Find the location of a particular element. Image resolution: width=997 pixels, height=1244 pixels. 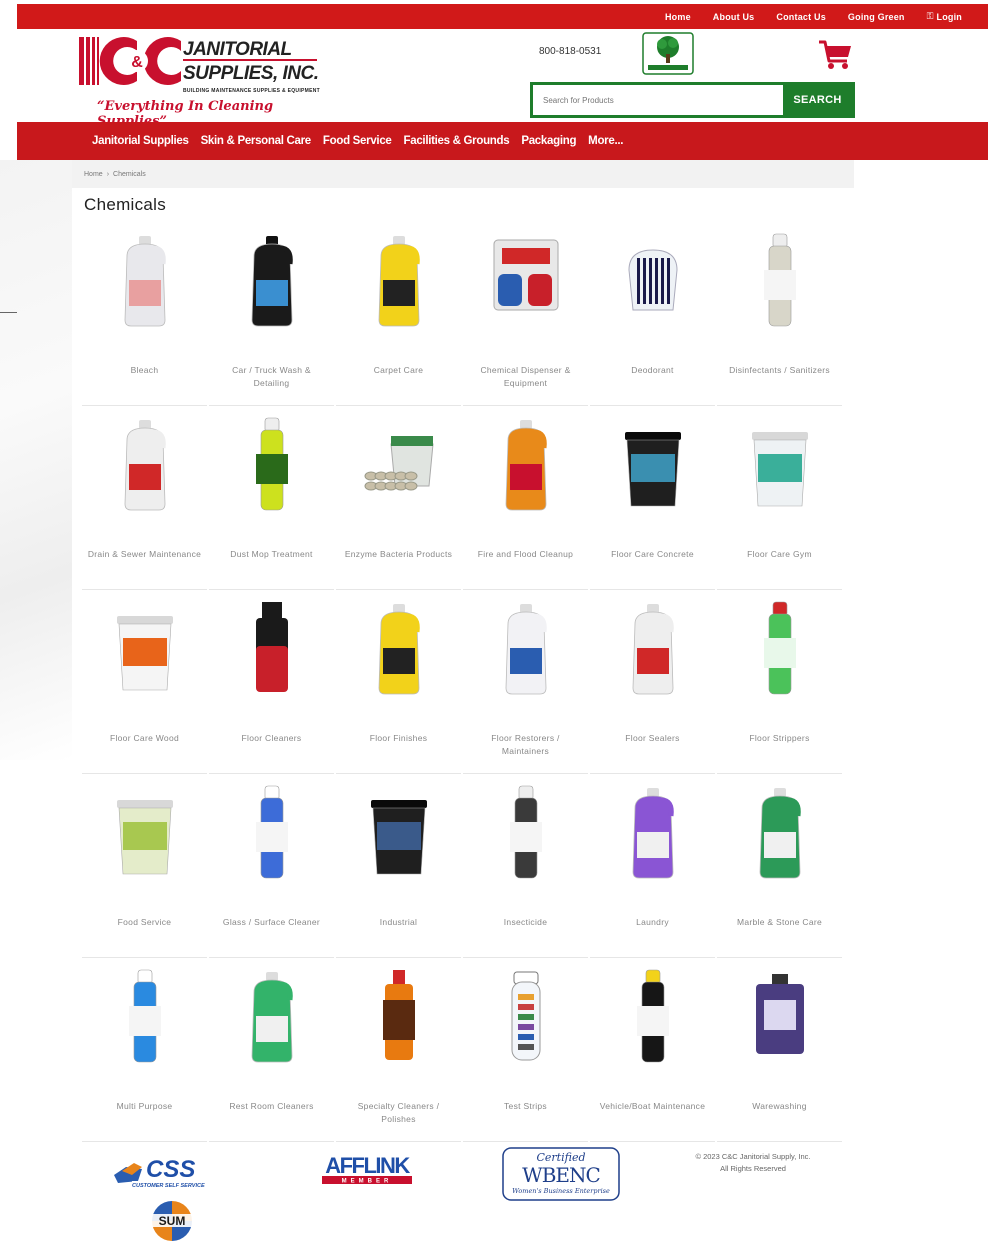

category-card: Test Strips is located at coordinates (525, 1050).